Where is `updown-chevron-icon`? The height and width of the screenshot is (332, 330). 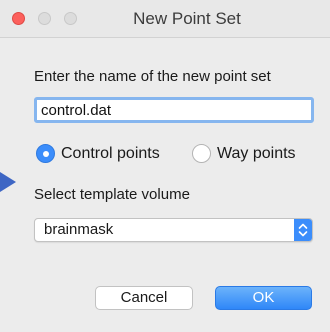 updown-chevron-icon is located at coordinates (303, 230).